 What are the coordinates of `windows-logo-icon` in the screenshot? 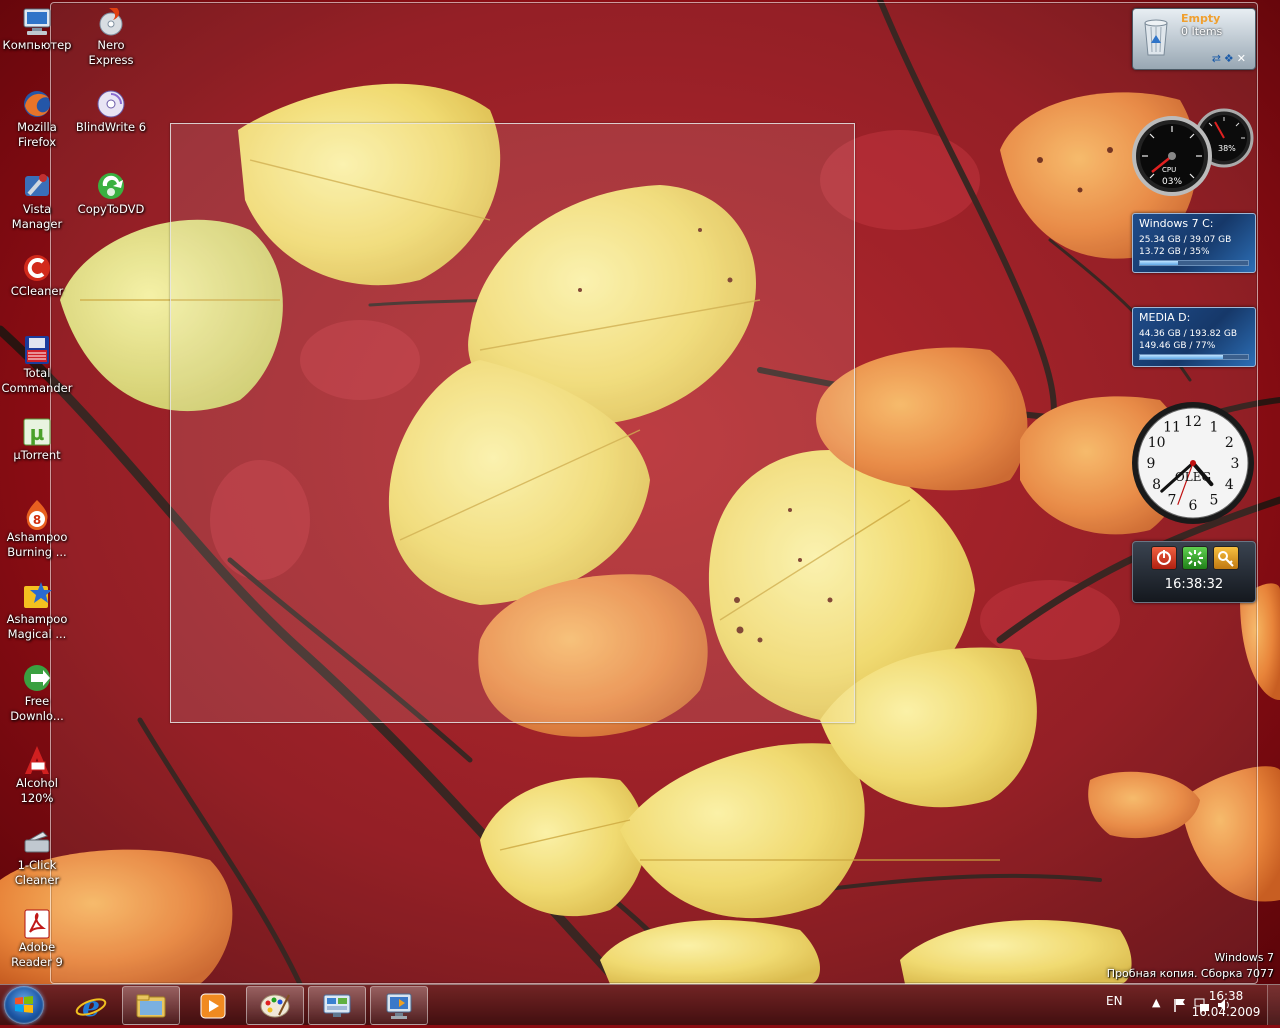 It's located at (24, 1004).